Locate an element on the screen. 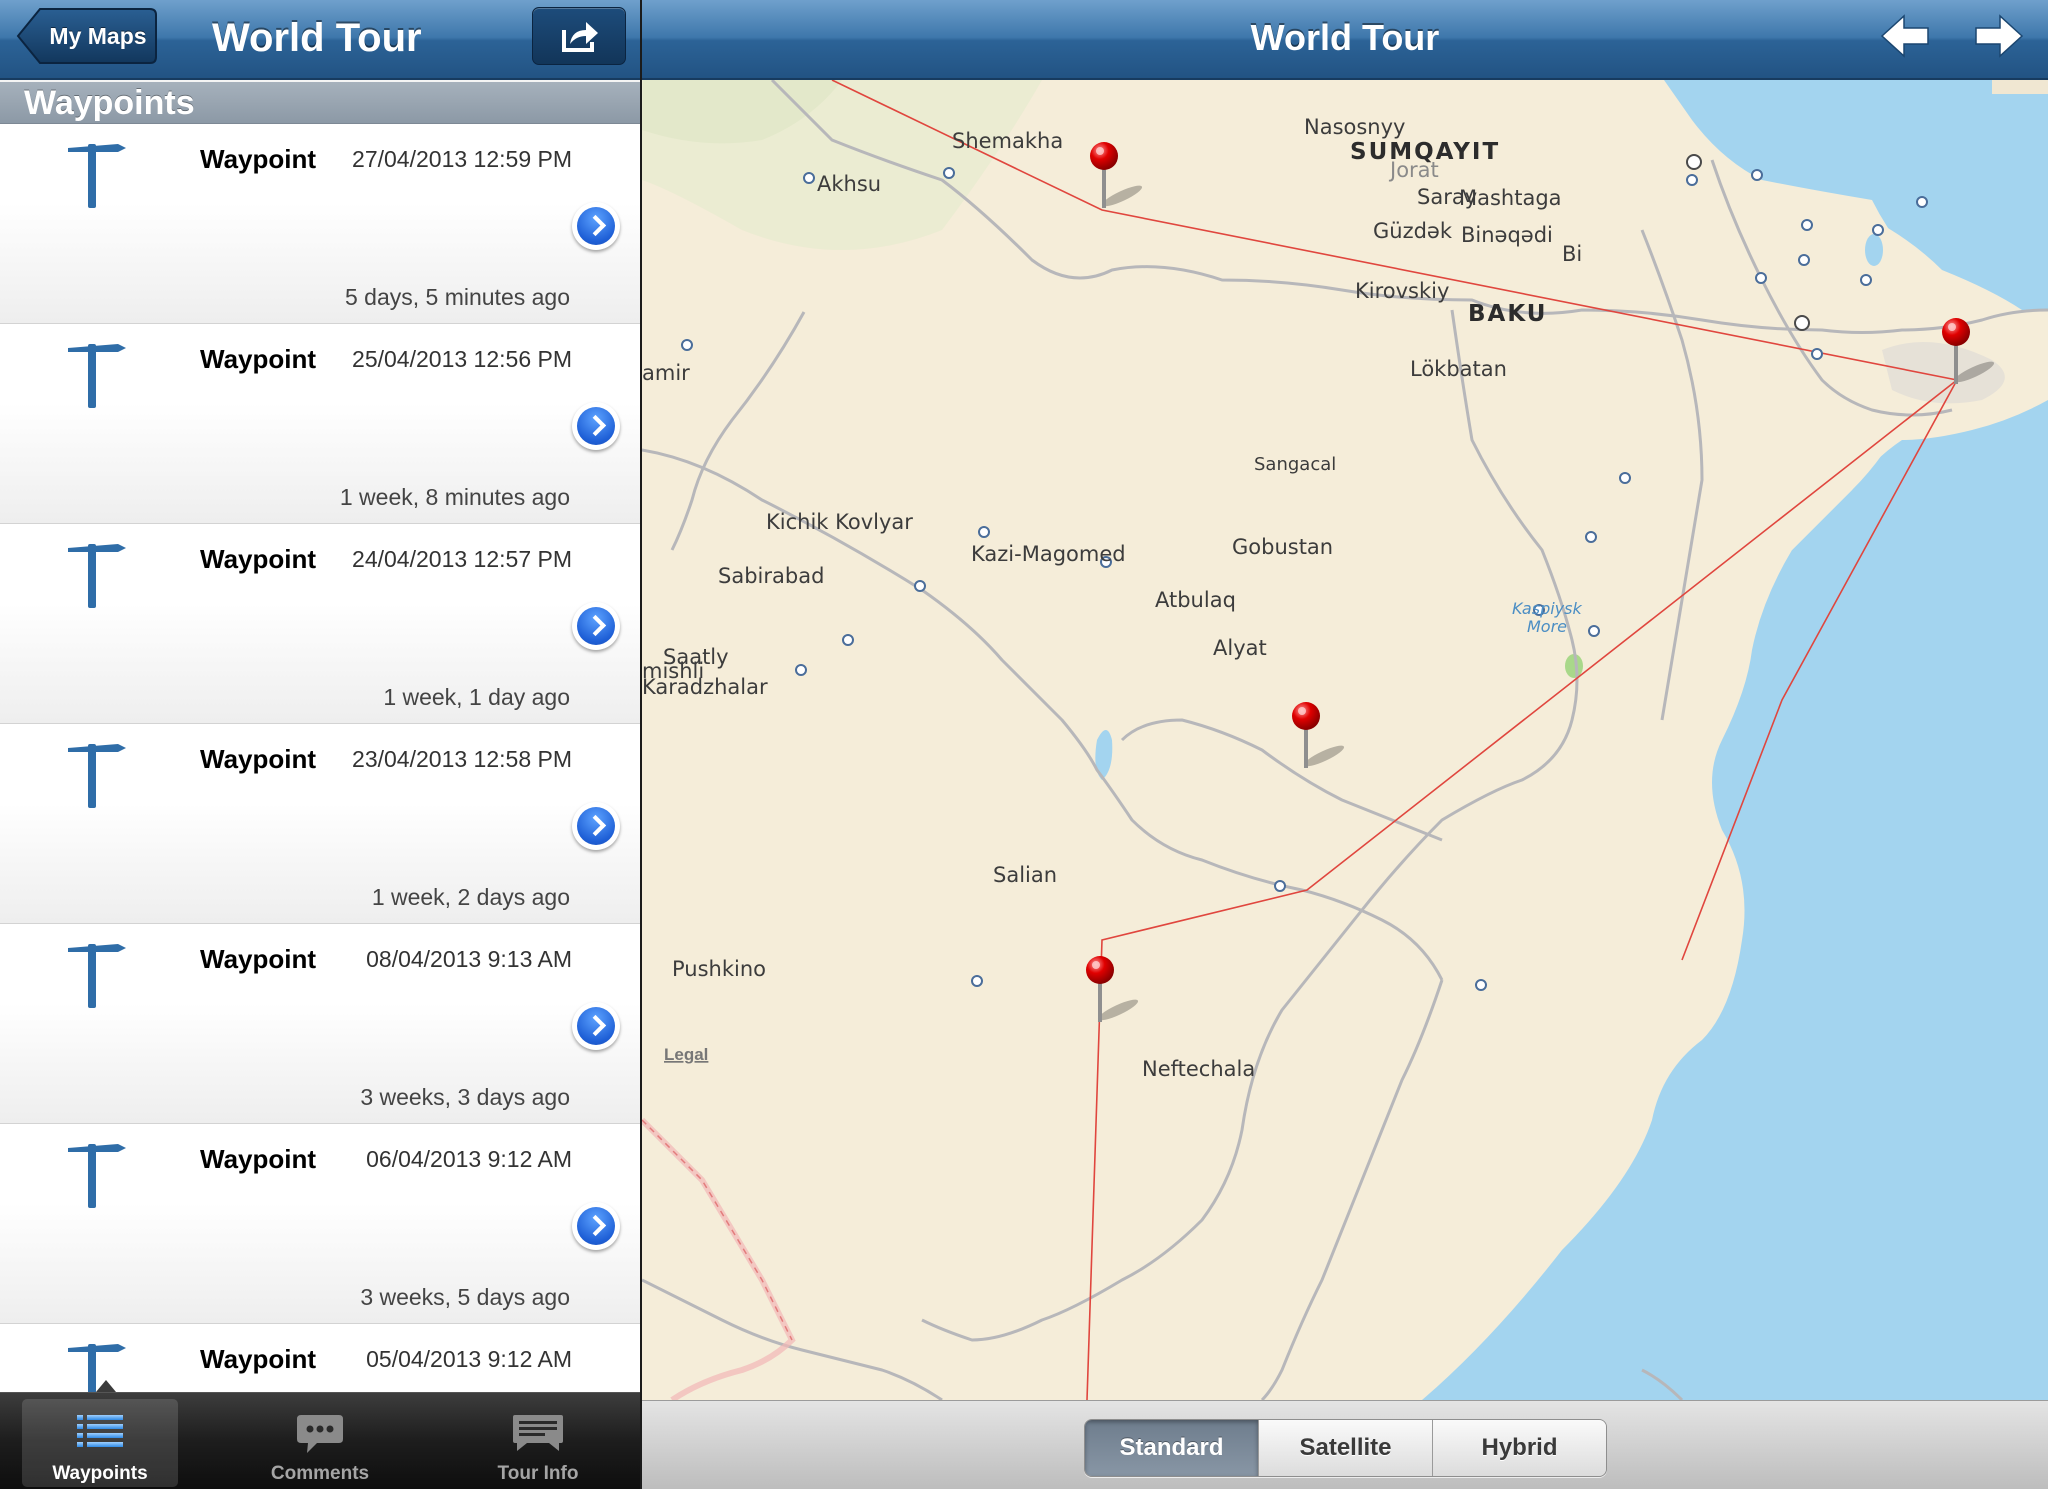  waypoint-relative-time: 1 week, 1 day ago is located at coordinates (476, 697).